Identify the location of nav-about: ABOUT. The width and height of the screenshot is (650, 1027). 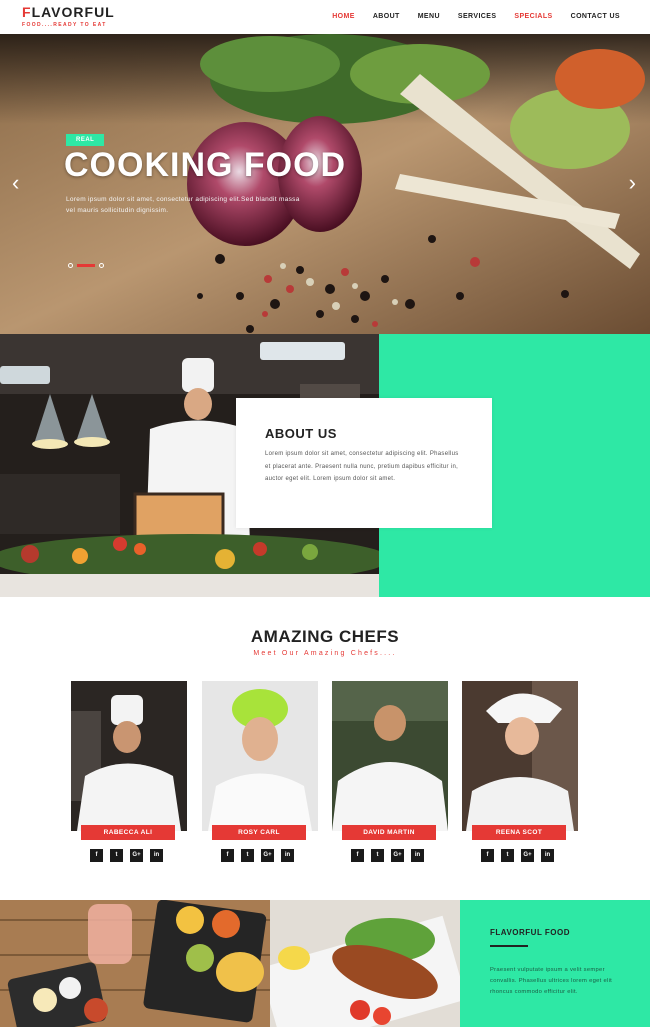
(386, 16).